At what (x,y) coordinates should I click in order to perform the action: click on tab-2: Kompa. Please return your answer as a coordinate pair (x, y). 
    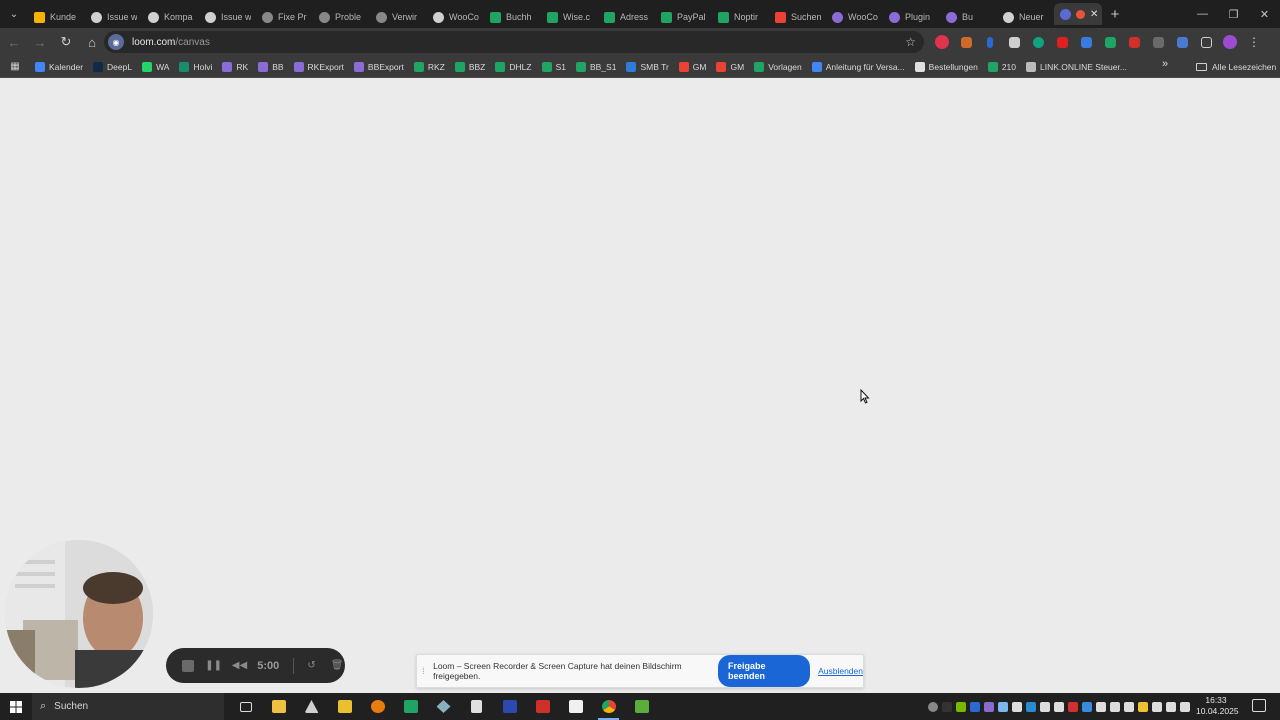
    Looking at the image, I should click on (170, 17).